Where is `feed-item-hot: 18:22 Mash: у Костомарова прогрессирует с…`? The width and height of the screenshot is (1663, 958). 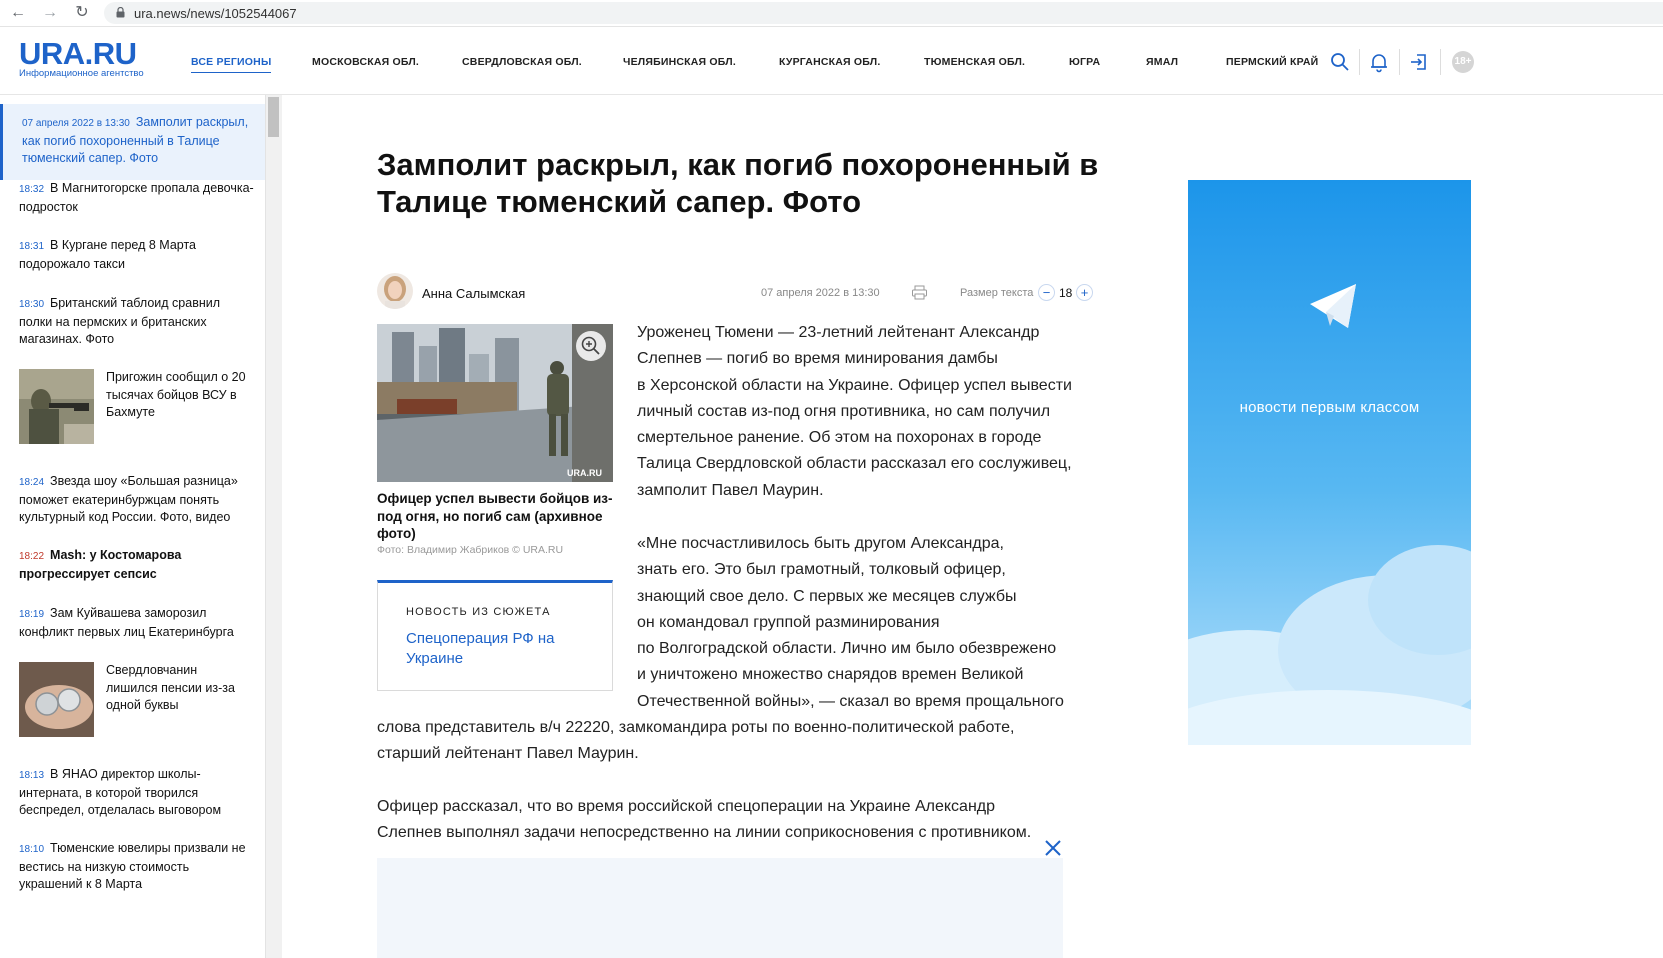 feed-item-hot: 18:22 Mash: у Костомарова прогрессирует с… is located at coordinates (136, 565).